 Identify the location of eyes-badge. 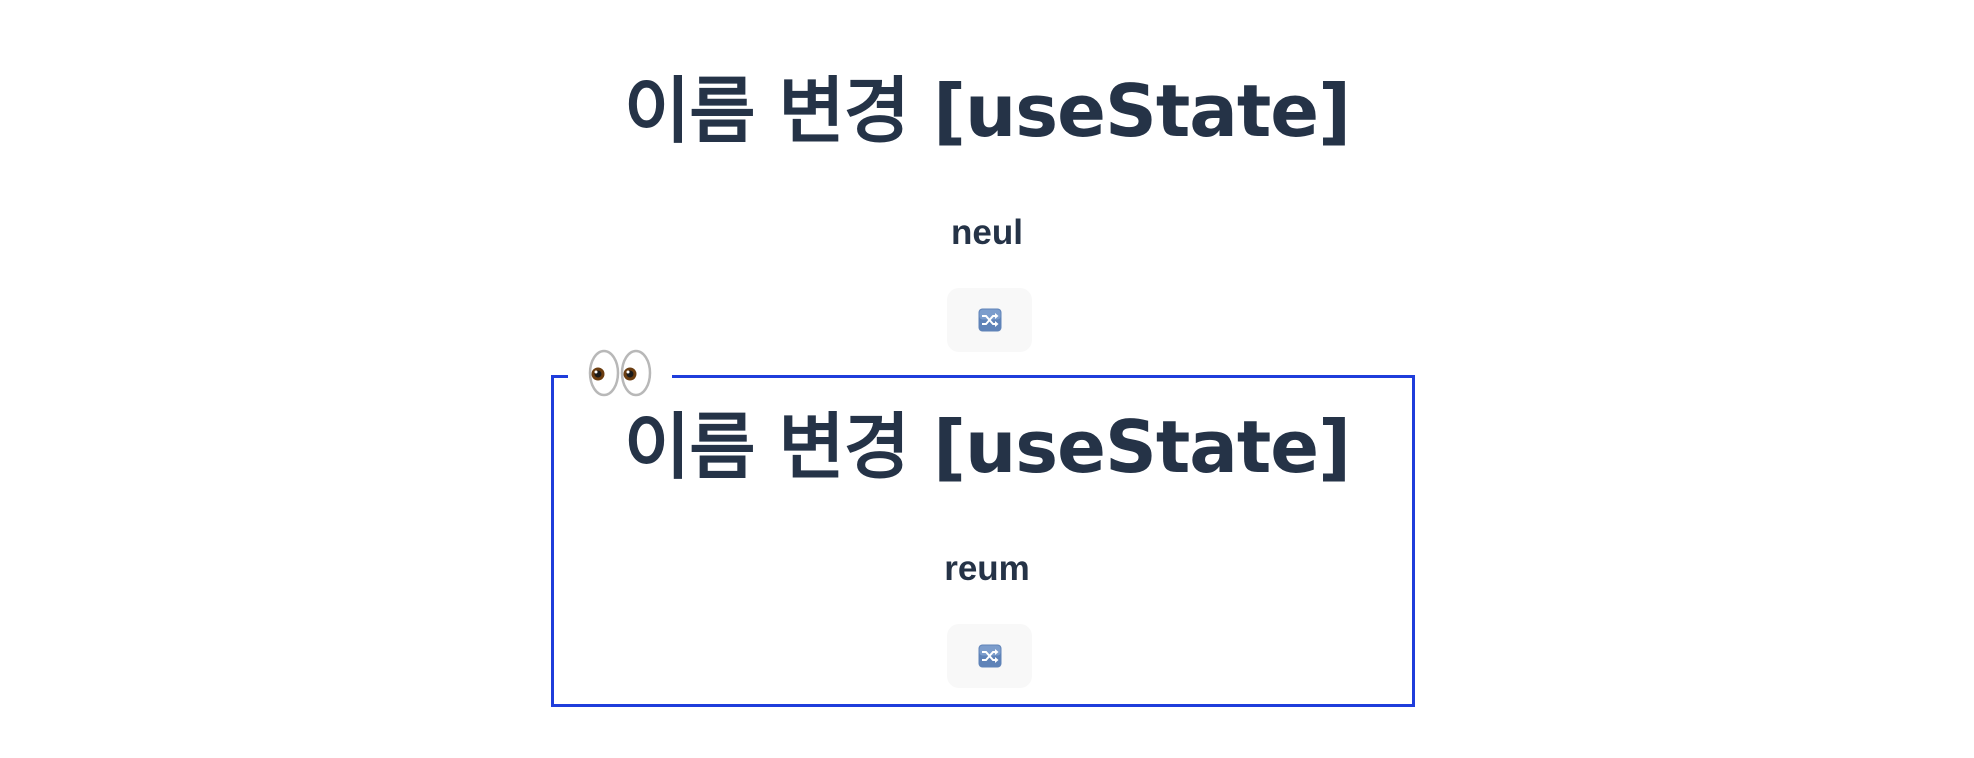
(620, 373).